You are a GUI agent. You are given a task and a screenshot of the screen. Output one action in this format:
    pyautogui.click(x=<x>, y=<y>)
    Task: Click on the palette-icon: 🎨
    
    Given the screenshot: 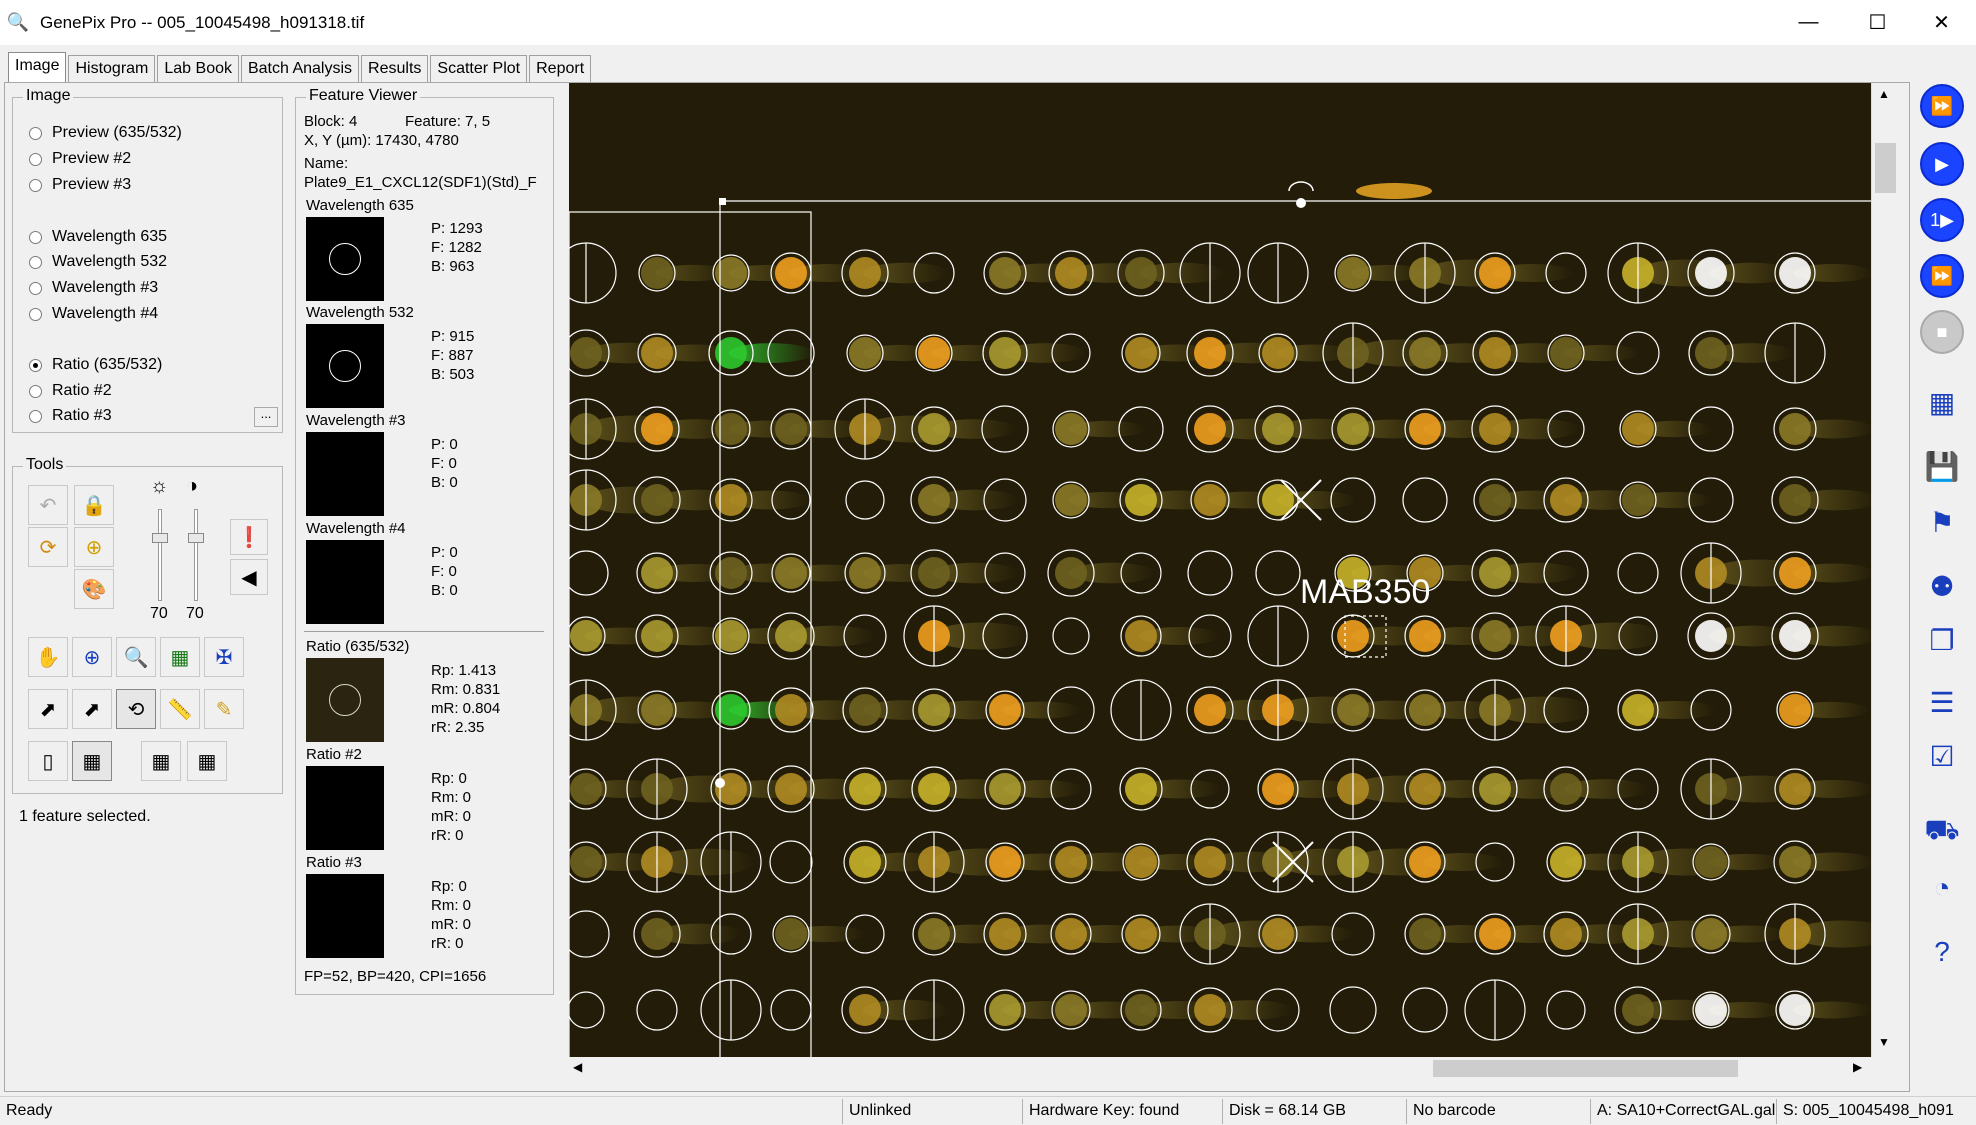 What is the action you would take?
    pyautogui.click(x=94, y=589)
    